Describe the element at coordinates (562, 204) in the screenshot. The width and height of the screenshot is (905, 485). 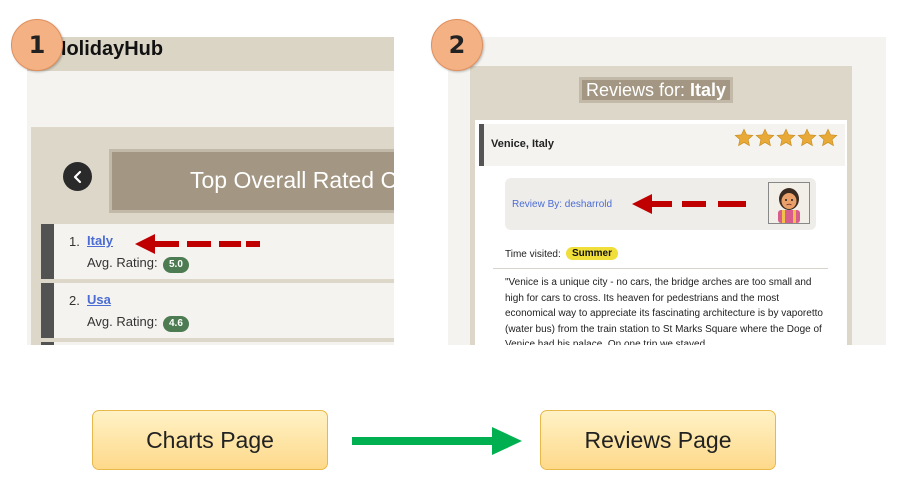
I see `reviewer-link: Review By: desharrold` at that location.